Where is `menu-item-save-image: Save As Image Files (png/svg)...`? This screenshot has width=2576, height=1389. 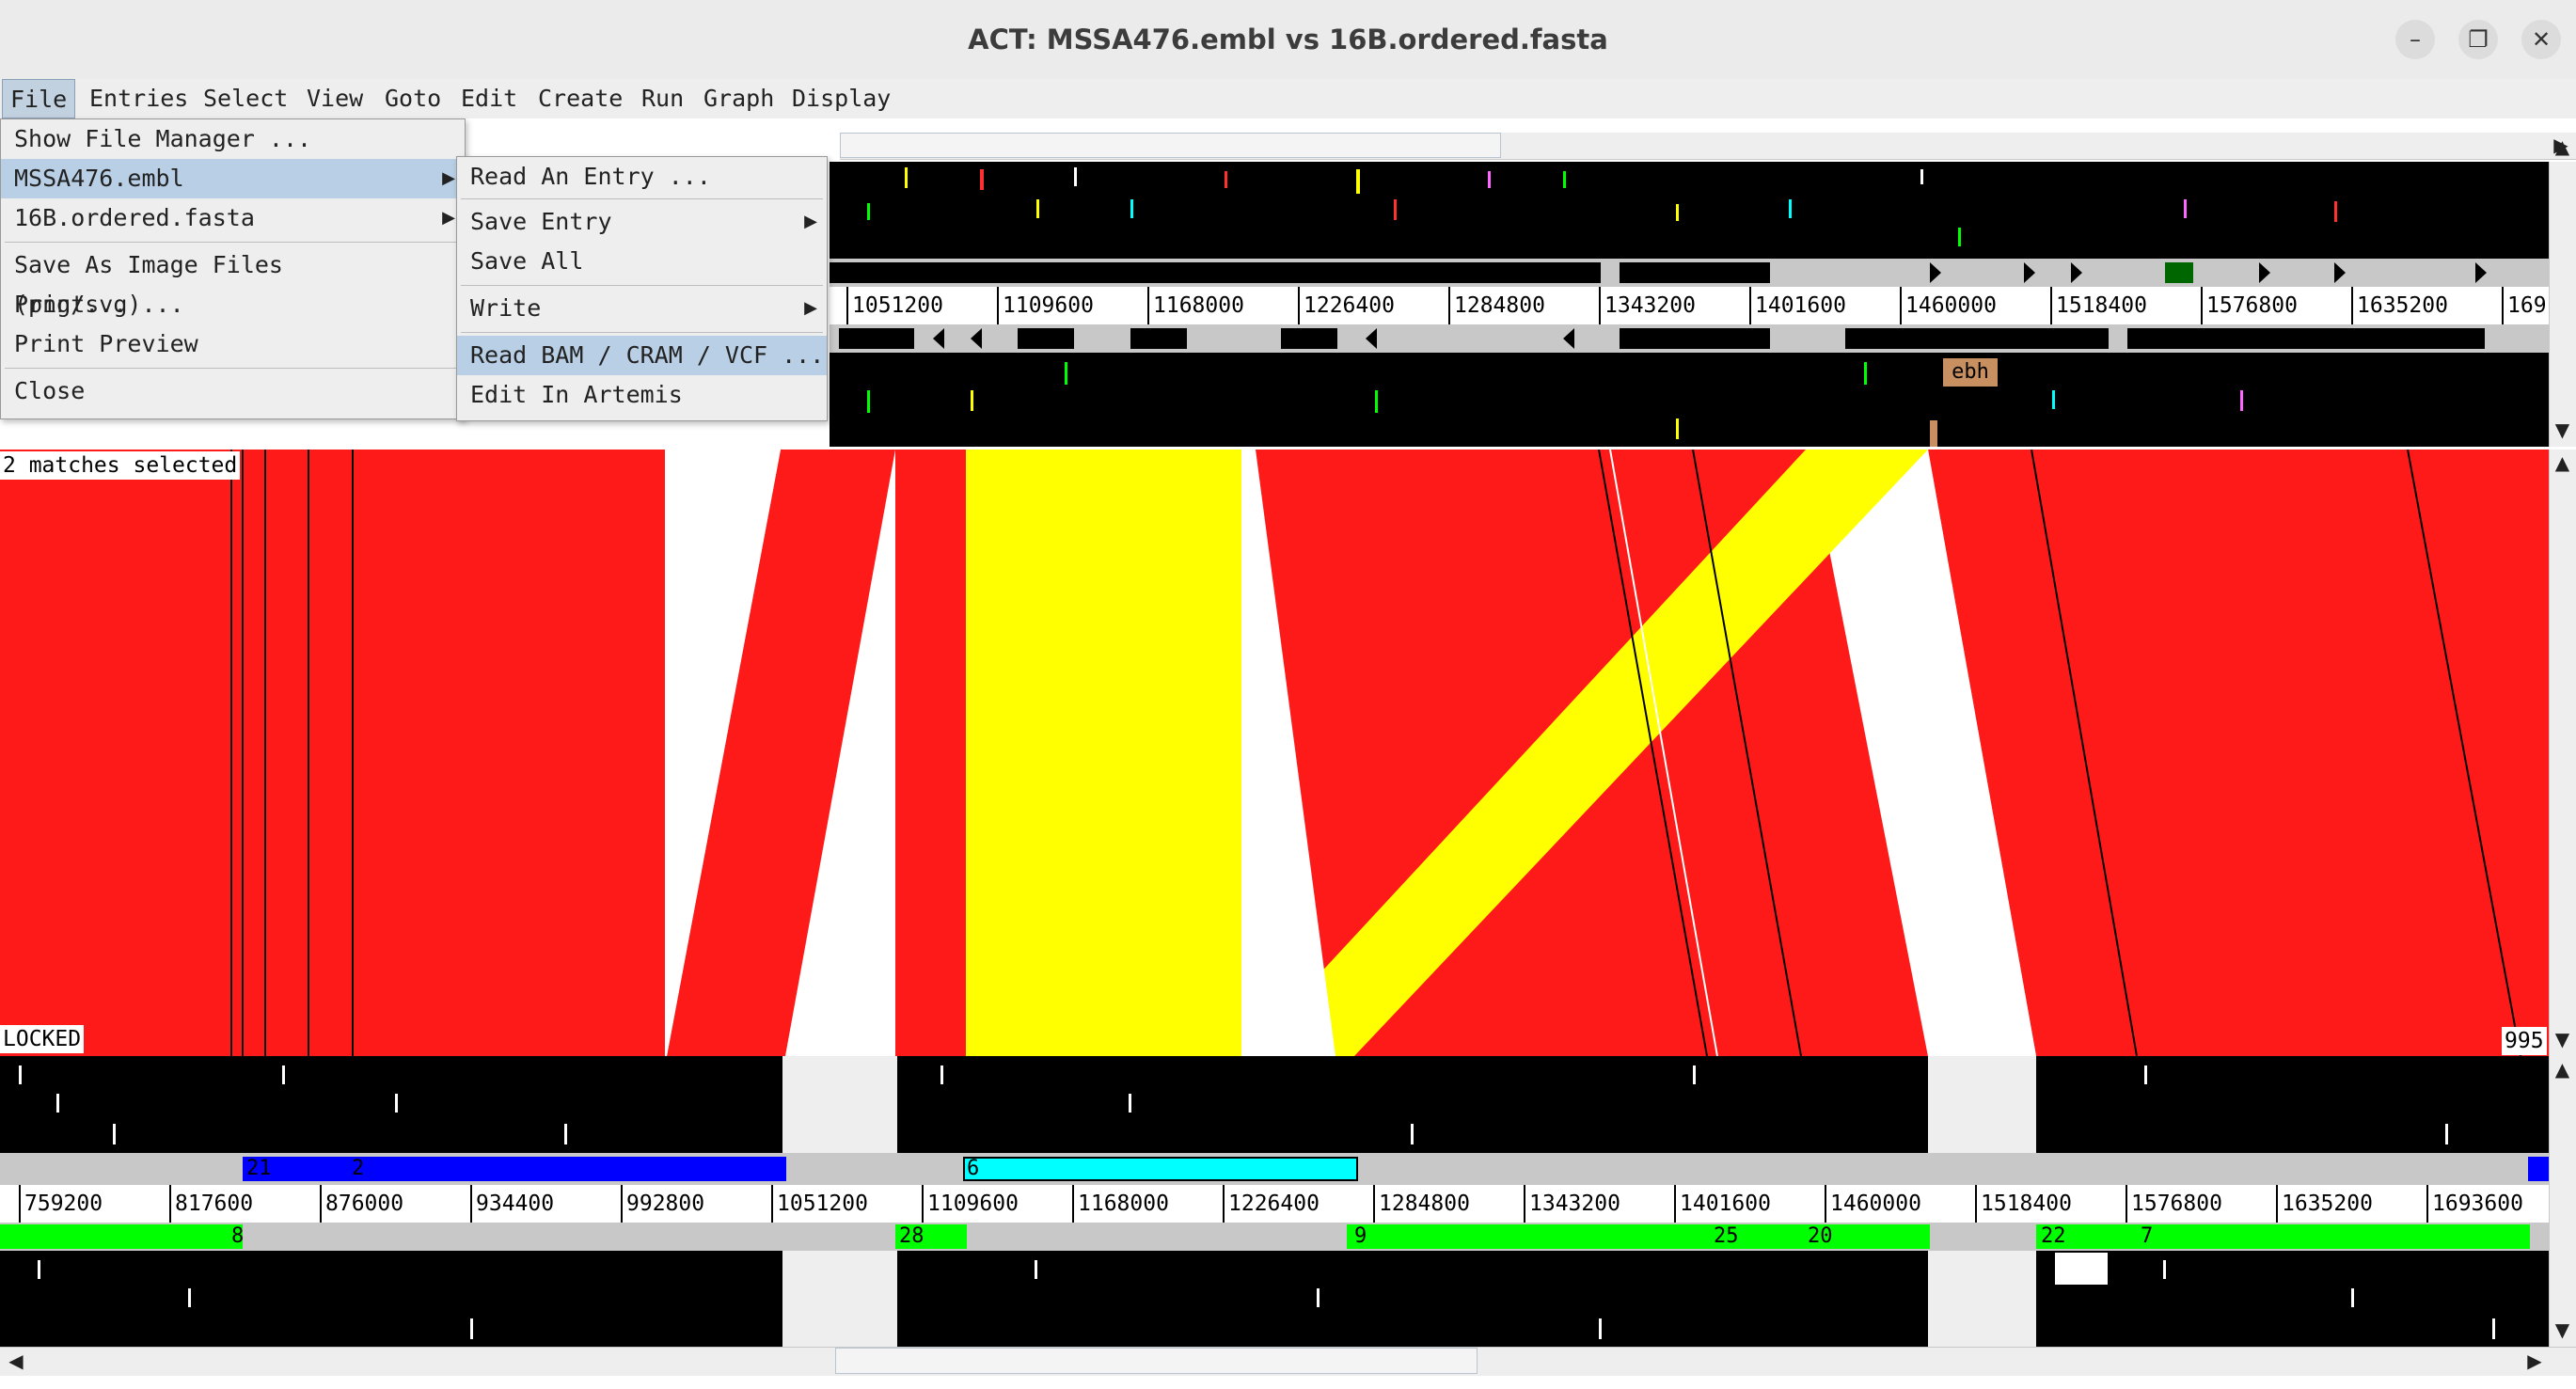
menu-item-save-image: Save As Image Files (png/svg)... is located at coordinates (233, 281).